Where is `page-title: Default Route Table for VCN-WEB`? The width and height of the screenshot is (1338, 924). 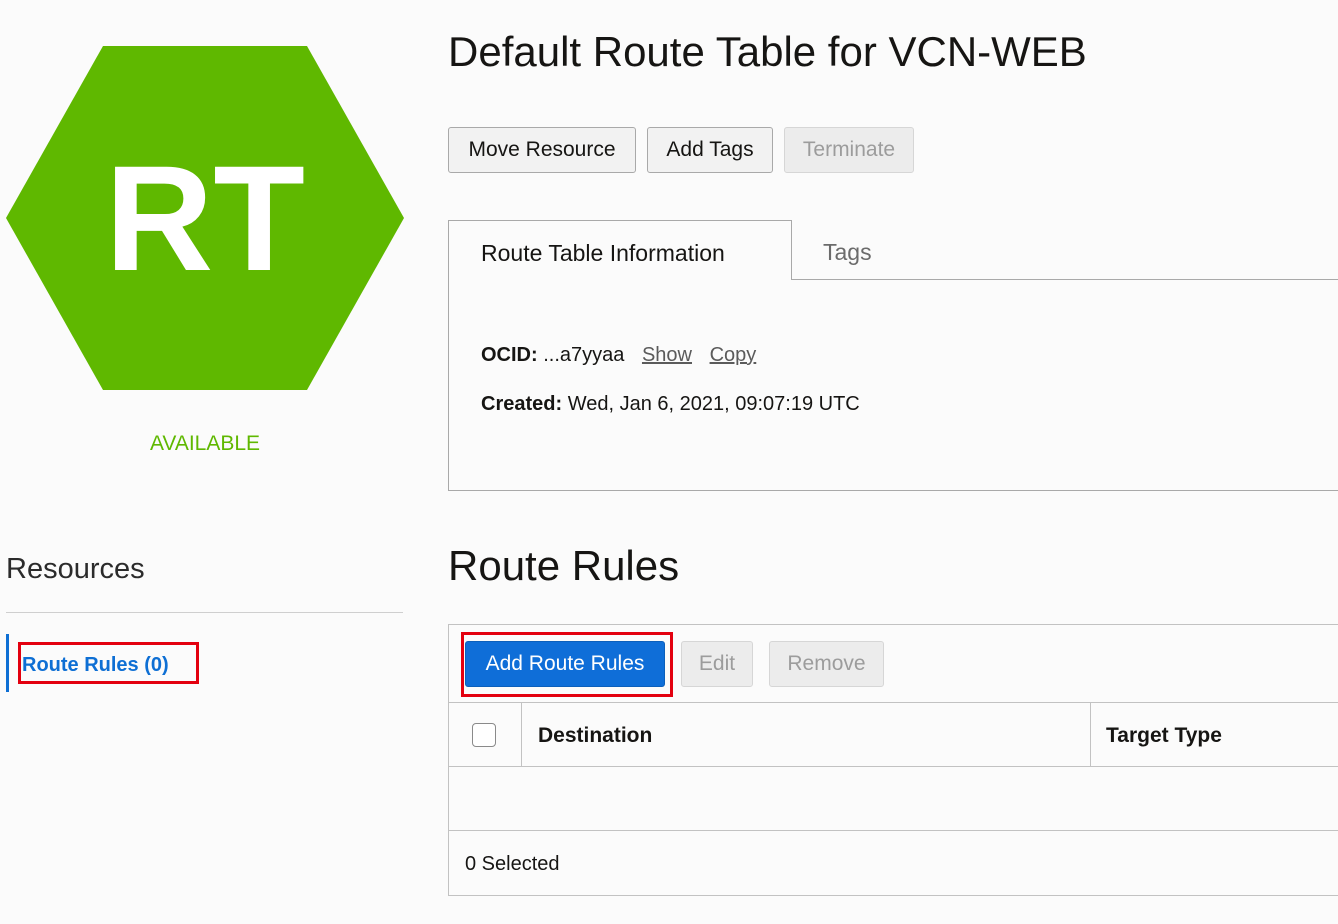
page-title: Default Route Table for VCN-WEB is located at coordinates (767, 51).